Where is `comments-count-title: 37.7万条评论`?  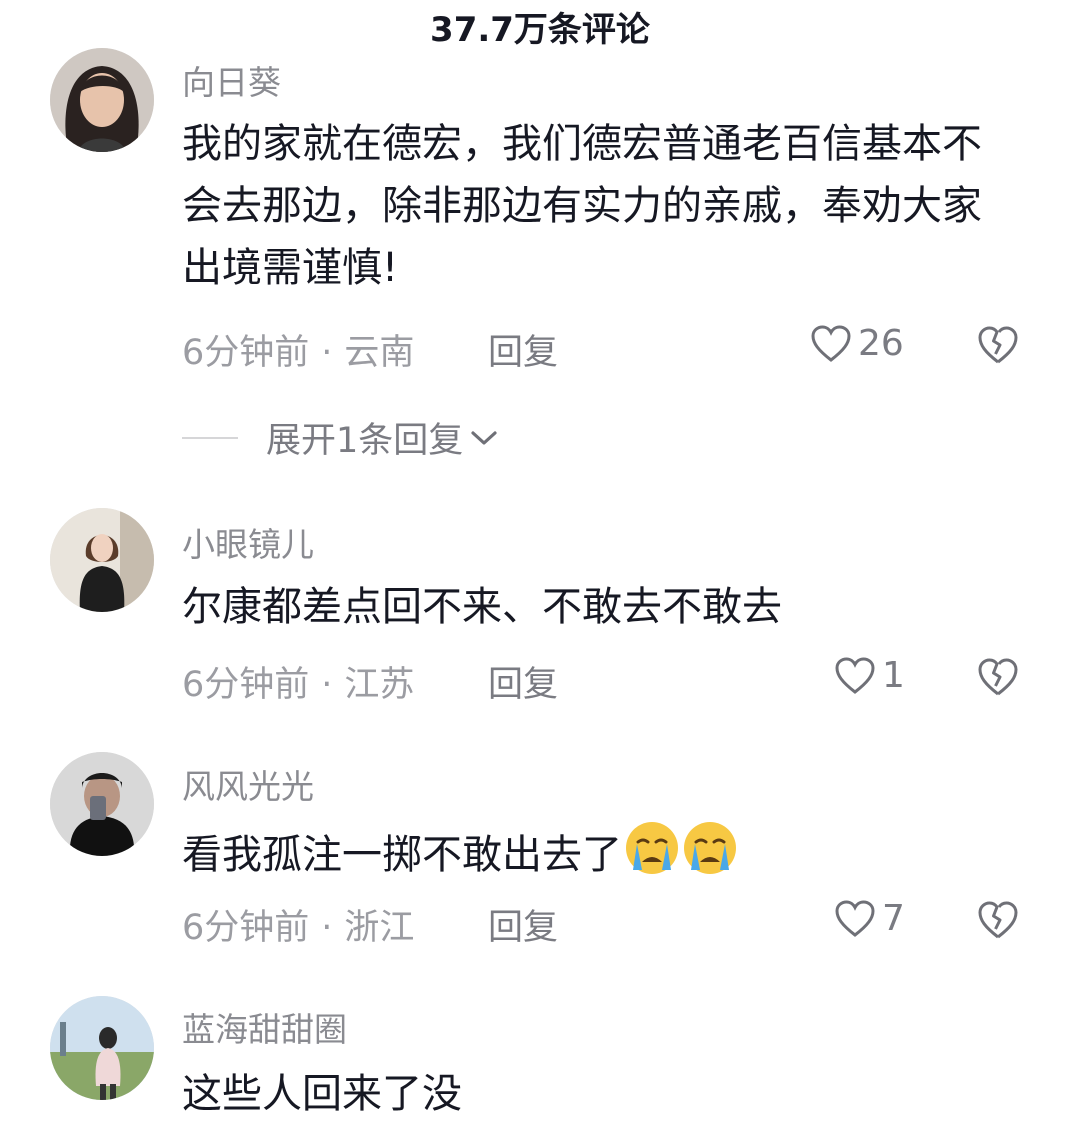
comments-count-title: 37.7万条评论 is located at coordinates (540, 30).